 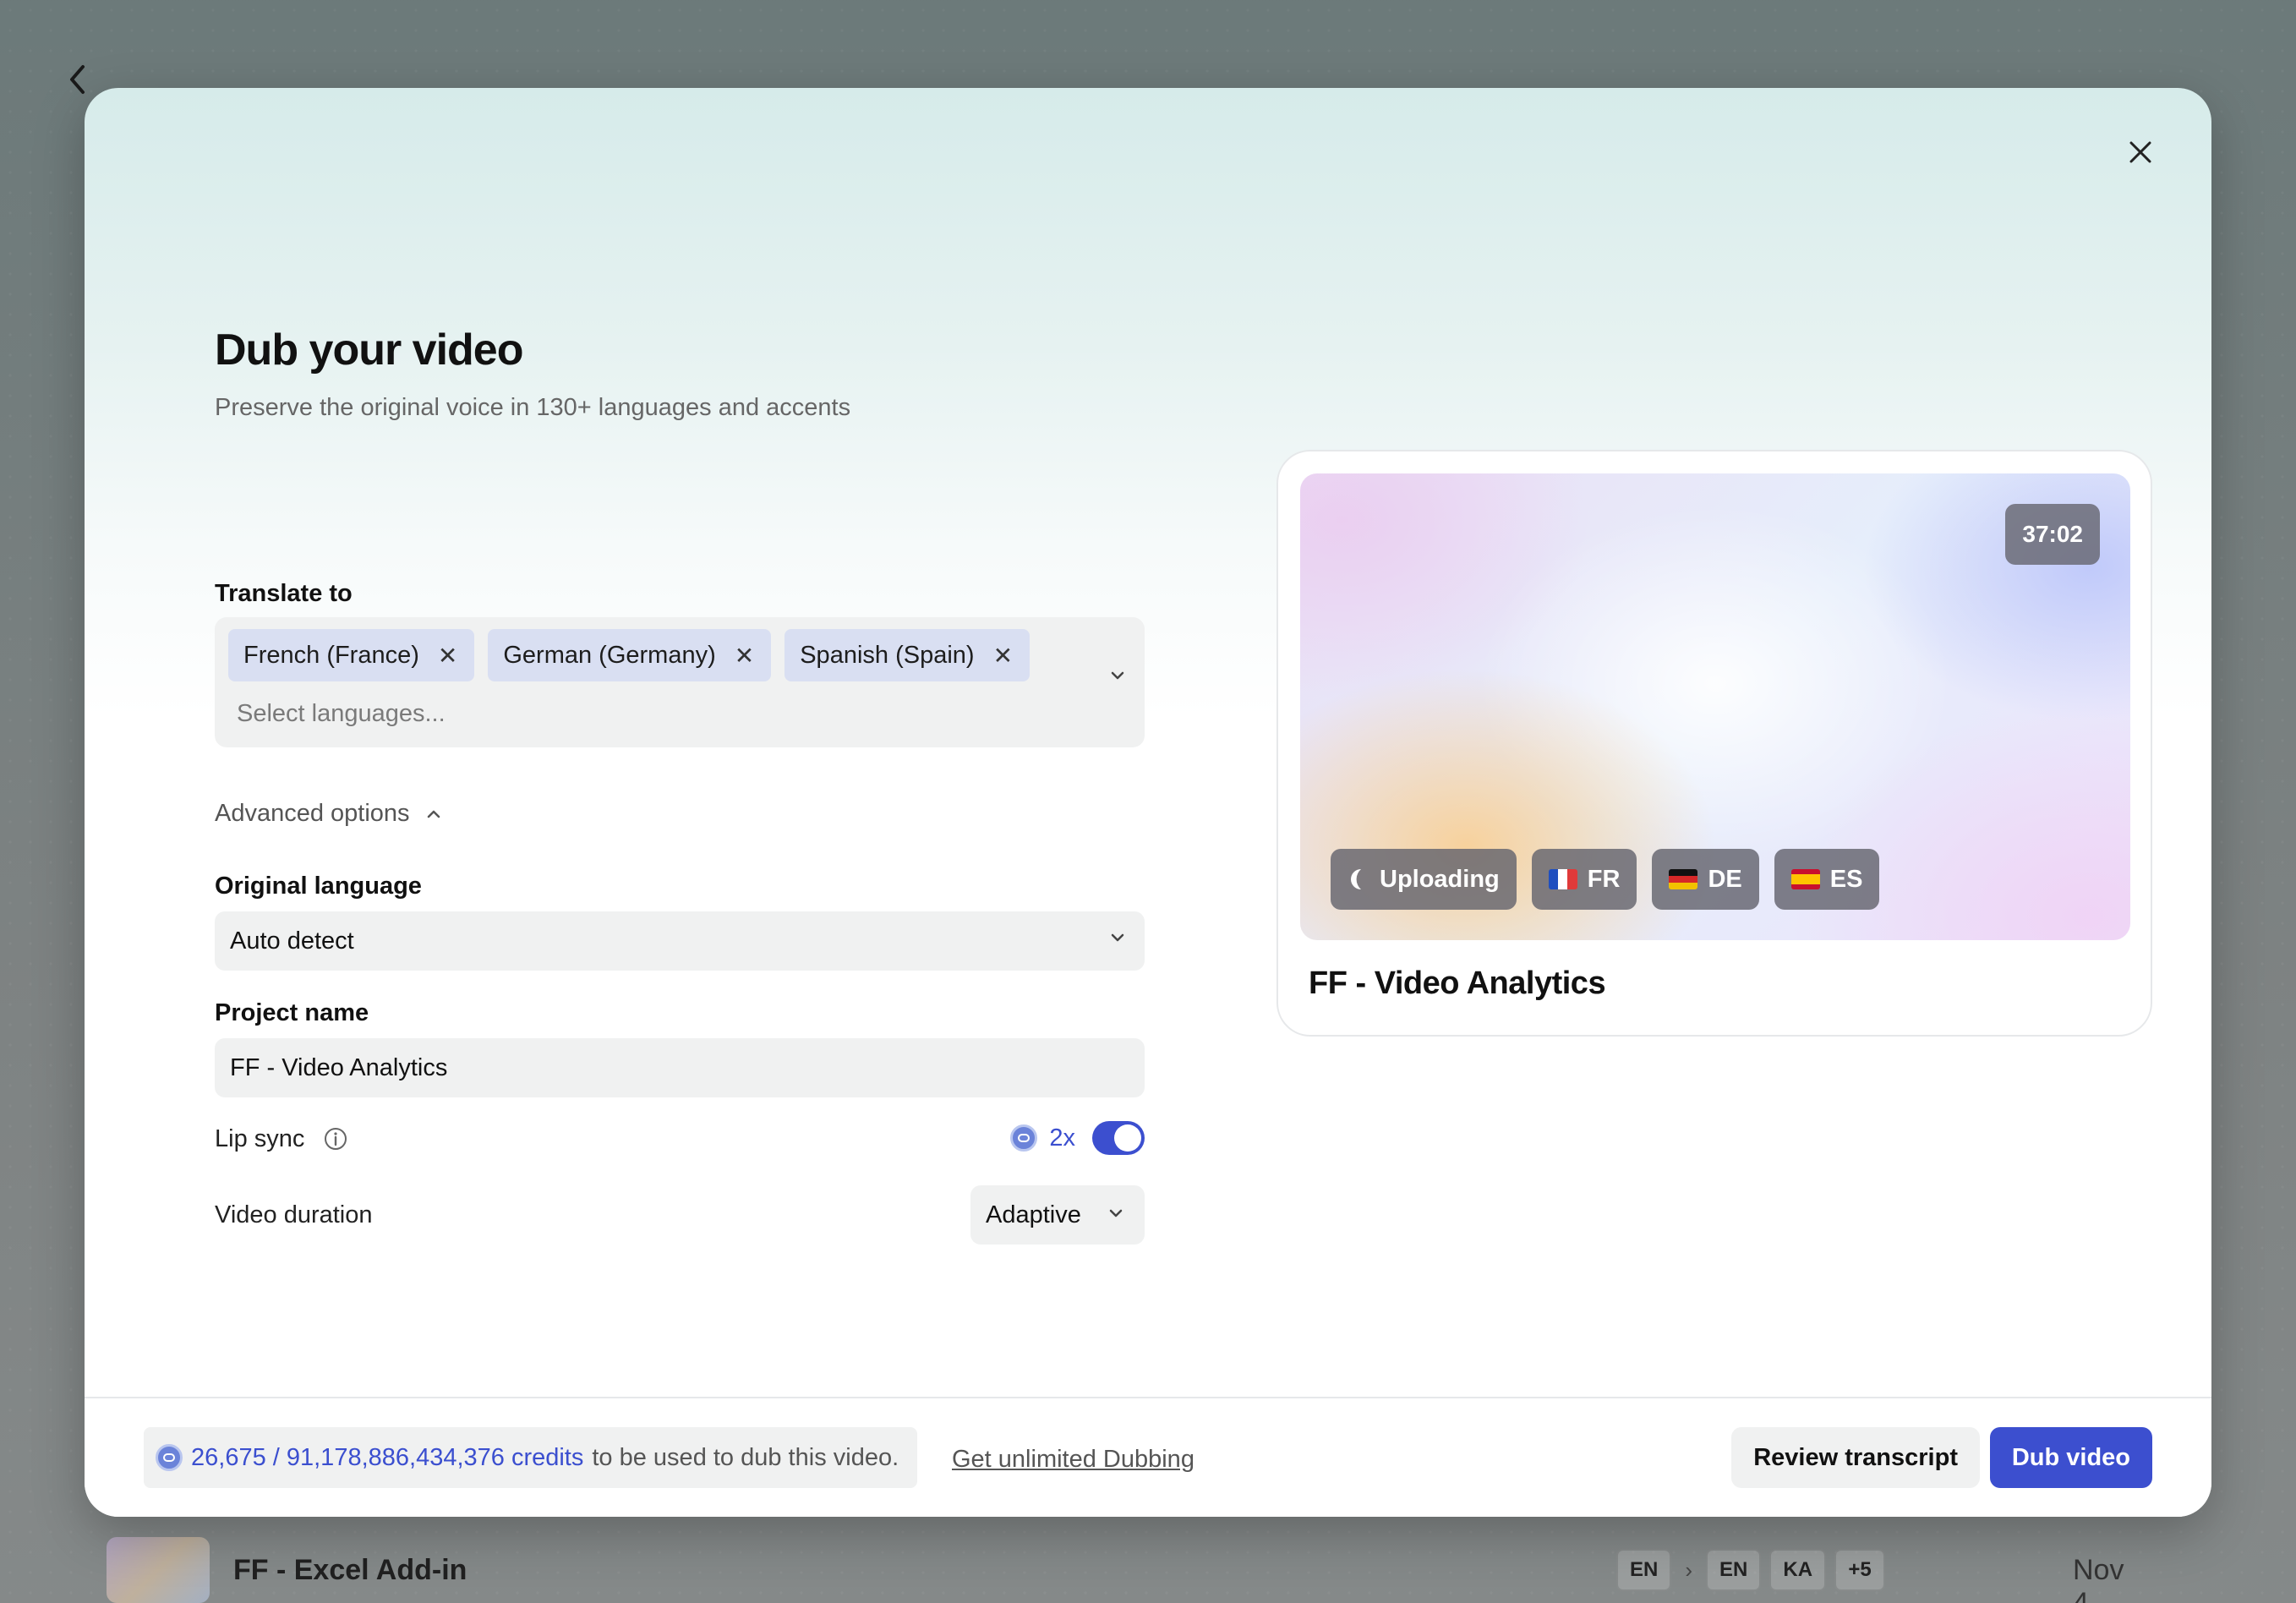 What do you see at coordinates (1440, 879) in the screenshot?
I see `upload-status: Uploading` at bounding box center [1440, 879].